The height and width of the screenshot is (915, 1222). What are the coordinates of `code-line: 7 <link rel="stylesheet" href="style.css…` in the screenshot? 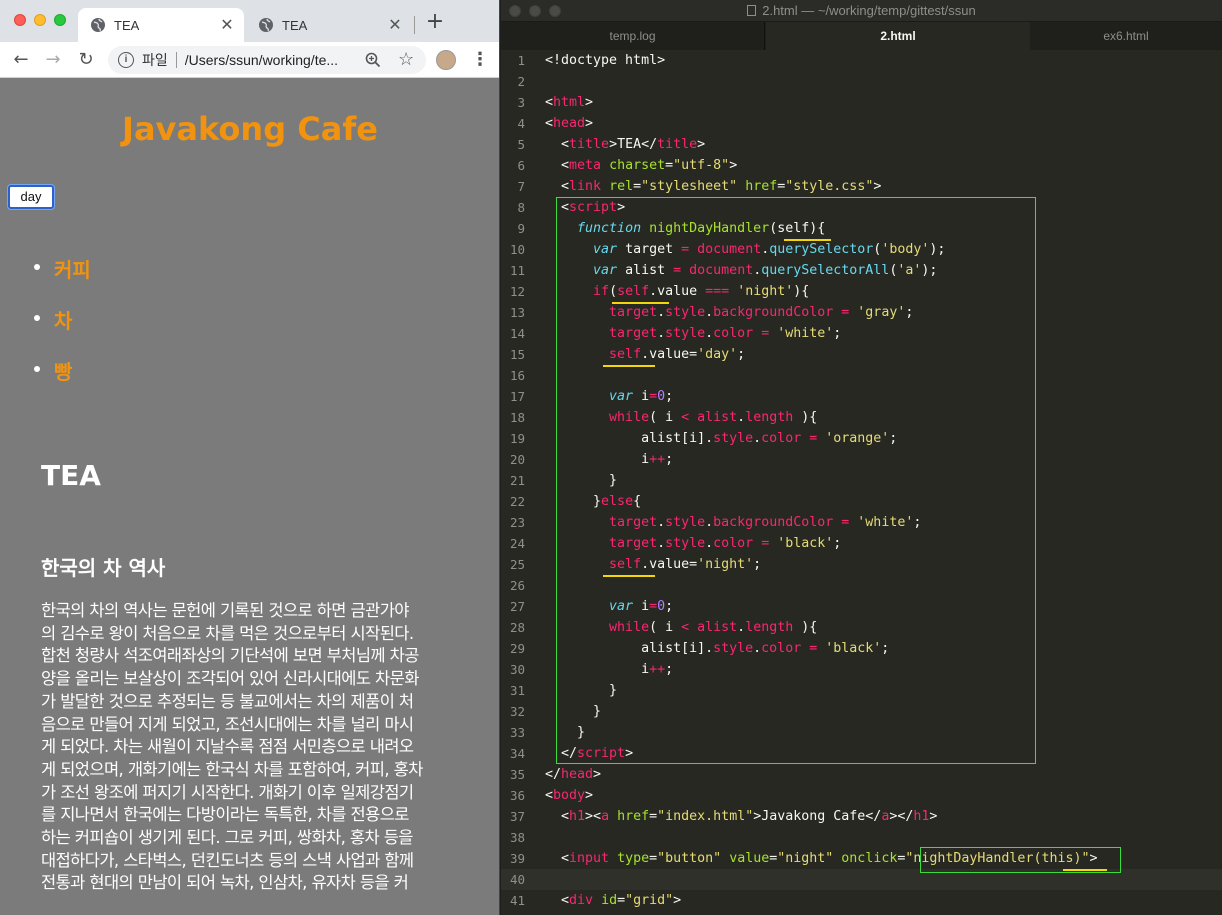 It's located at (861, 186).